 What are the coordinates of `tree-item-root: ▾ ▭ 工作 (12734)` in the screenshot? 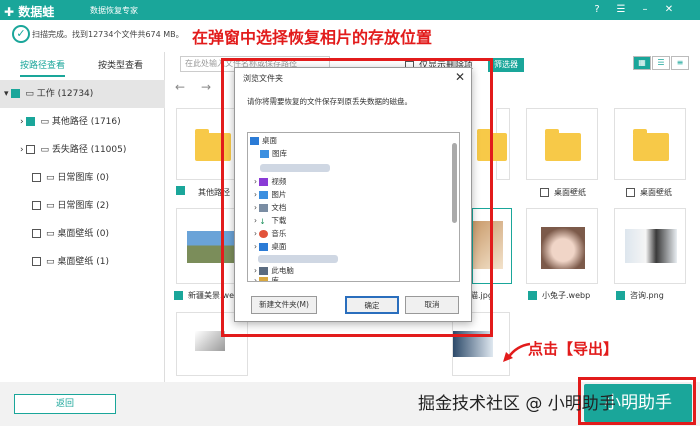 It's located at (82, 94).